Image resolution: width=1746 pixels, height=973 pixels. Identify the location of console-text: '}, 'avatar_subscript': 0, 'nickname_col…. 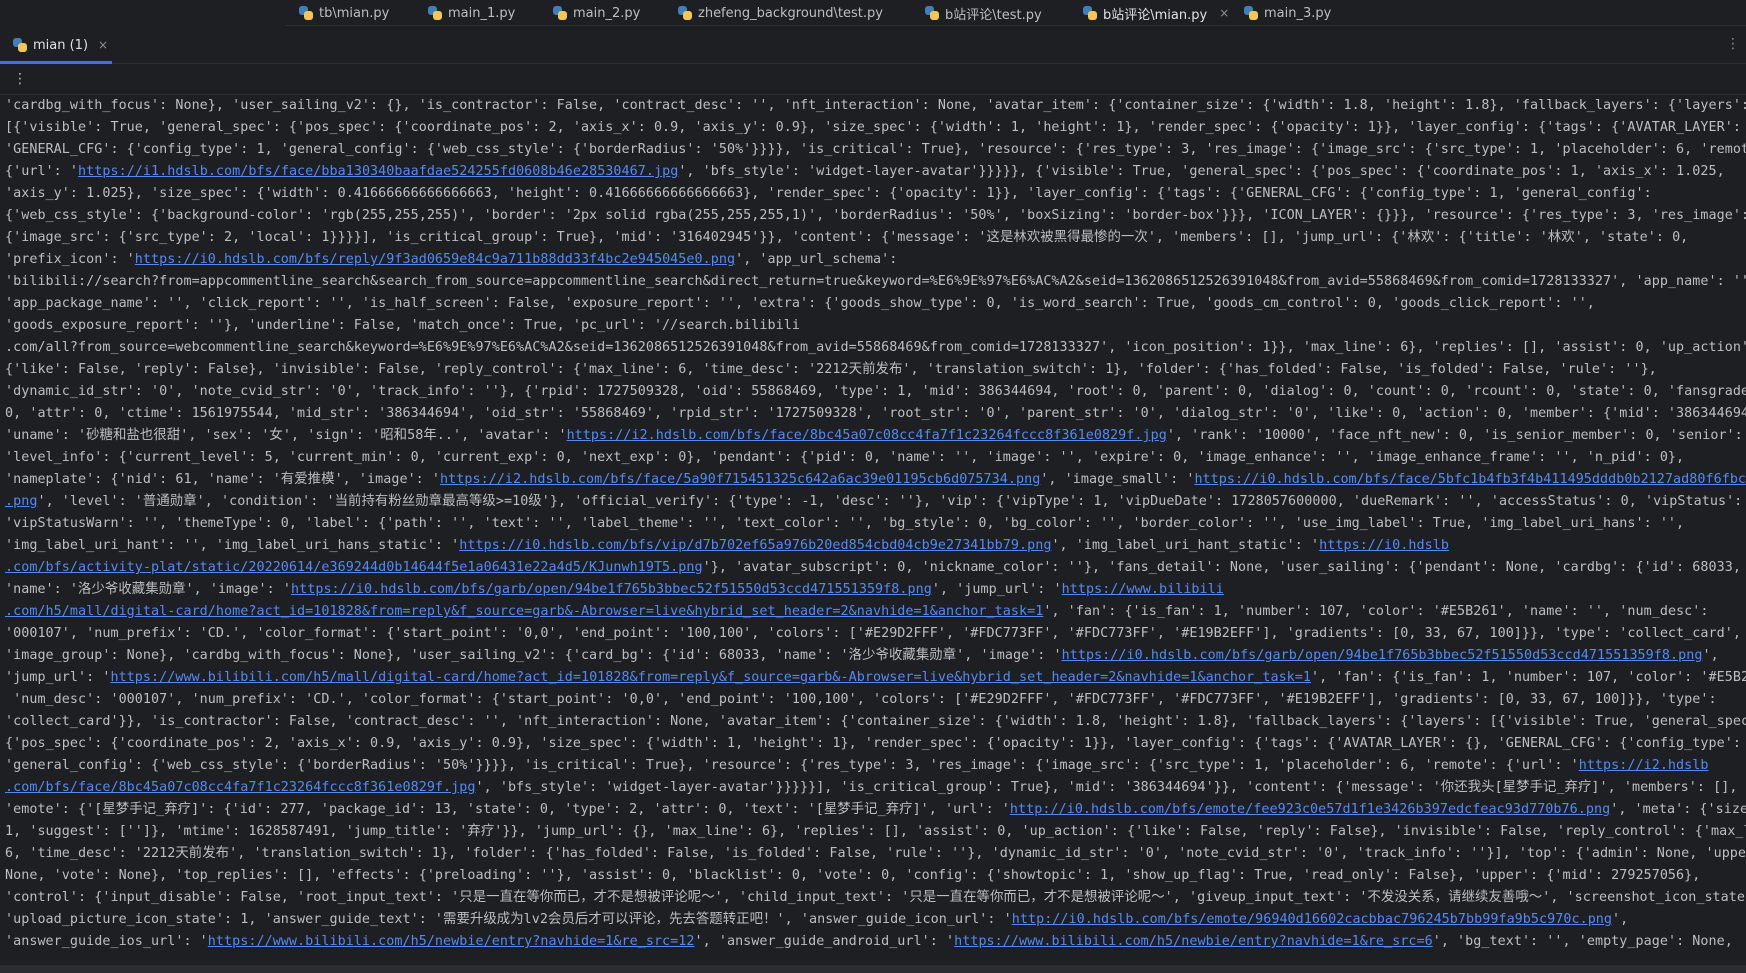
(1221, 567).